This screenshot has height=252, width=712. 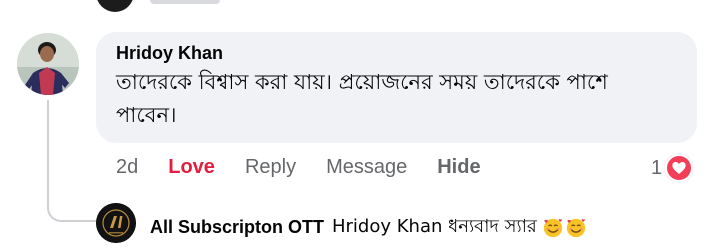 I want to click on love-button: Love, so click(x=191, y=167).